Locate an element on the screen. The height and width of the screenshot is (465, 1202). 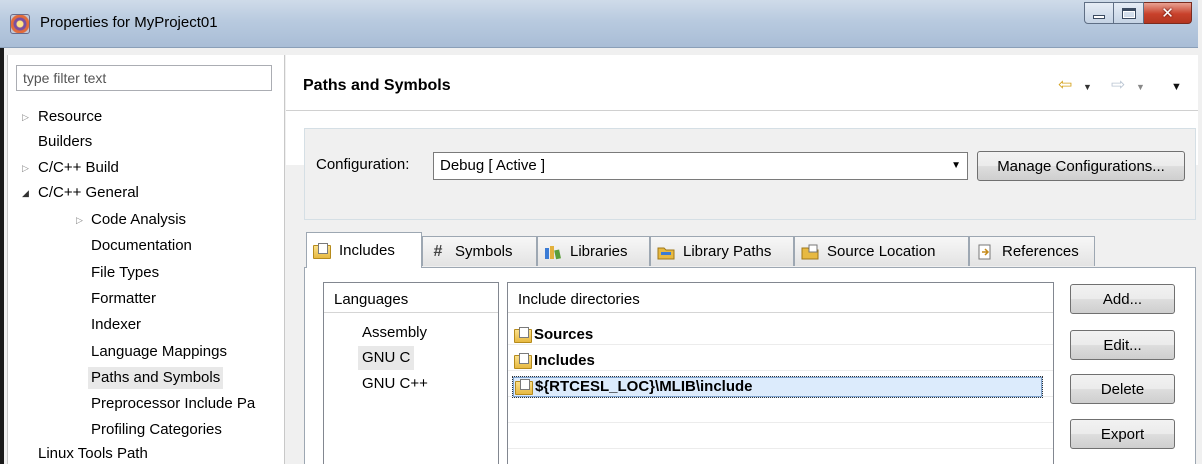
tab-library-paths: Library Paths is located at coordinates (722, 251).